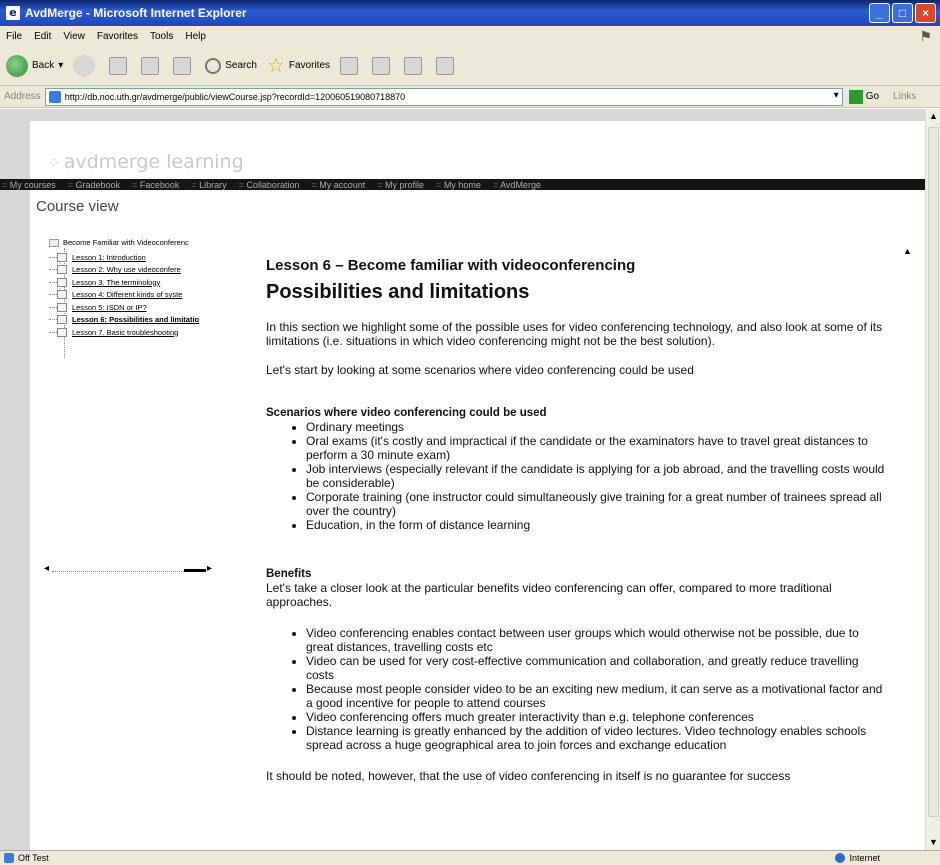 This screenshot has width=940, height=865. I want to click on maximize-button: □, so click(902, 13).